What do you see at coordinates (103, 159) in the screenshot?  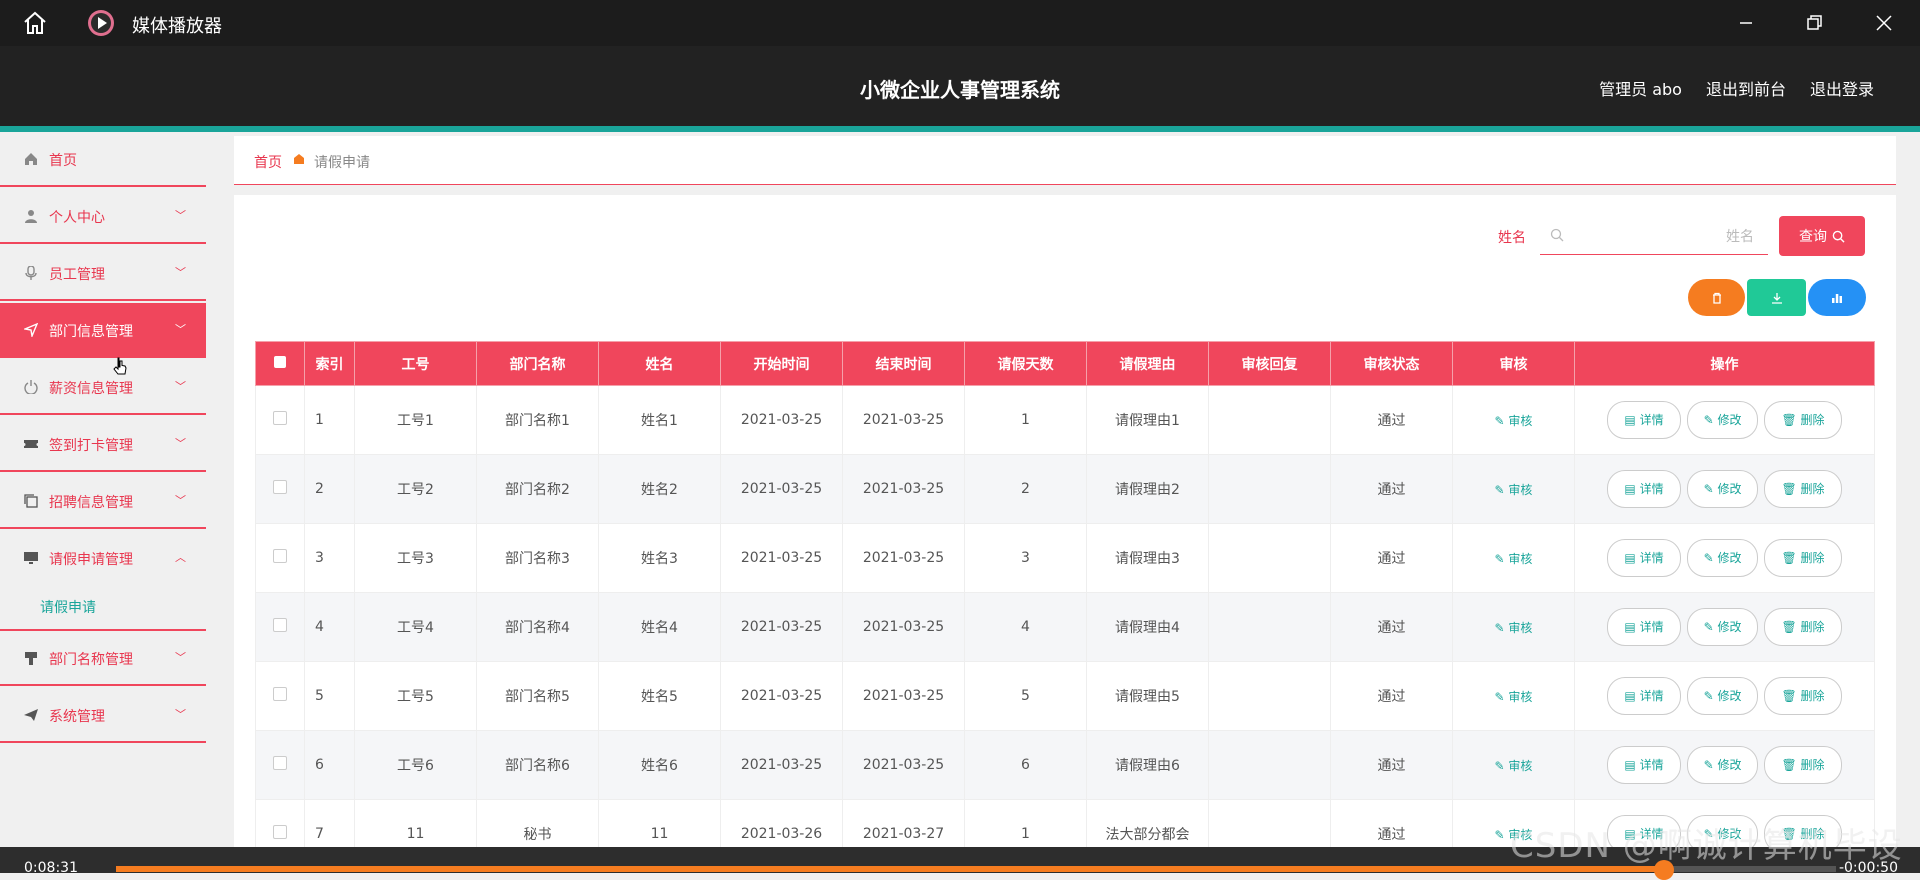 I see `sidebar-item-home: 首页` at bounding box center [103, 159].